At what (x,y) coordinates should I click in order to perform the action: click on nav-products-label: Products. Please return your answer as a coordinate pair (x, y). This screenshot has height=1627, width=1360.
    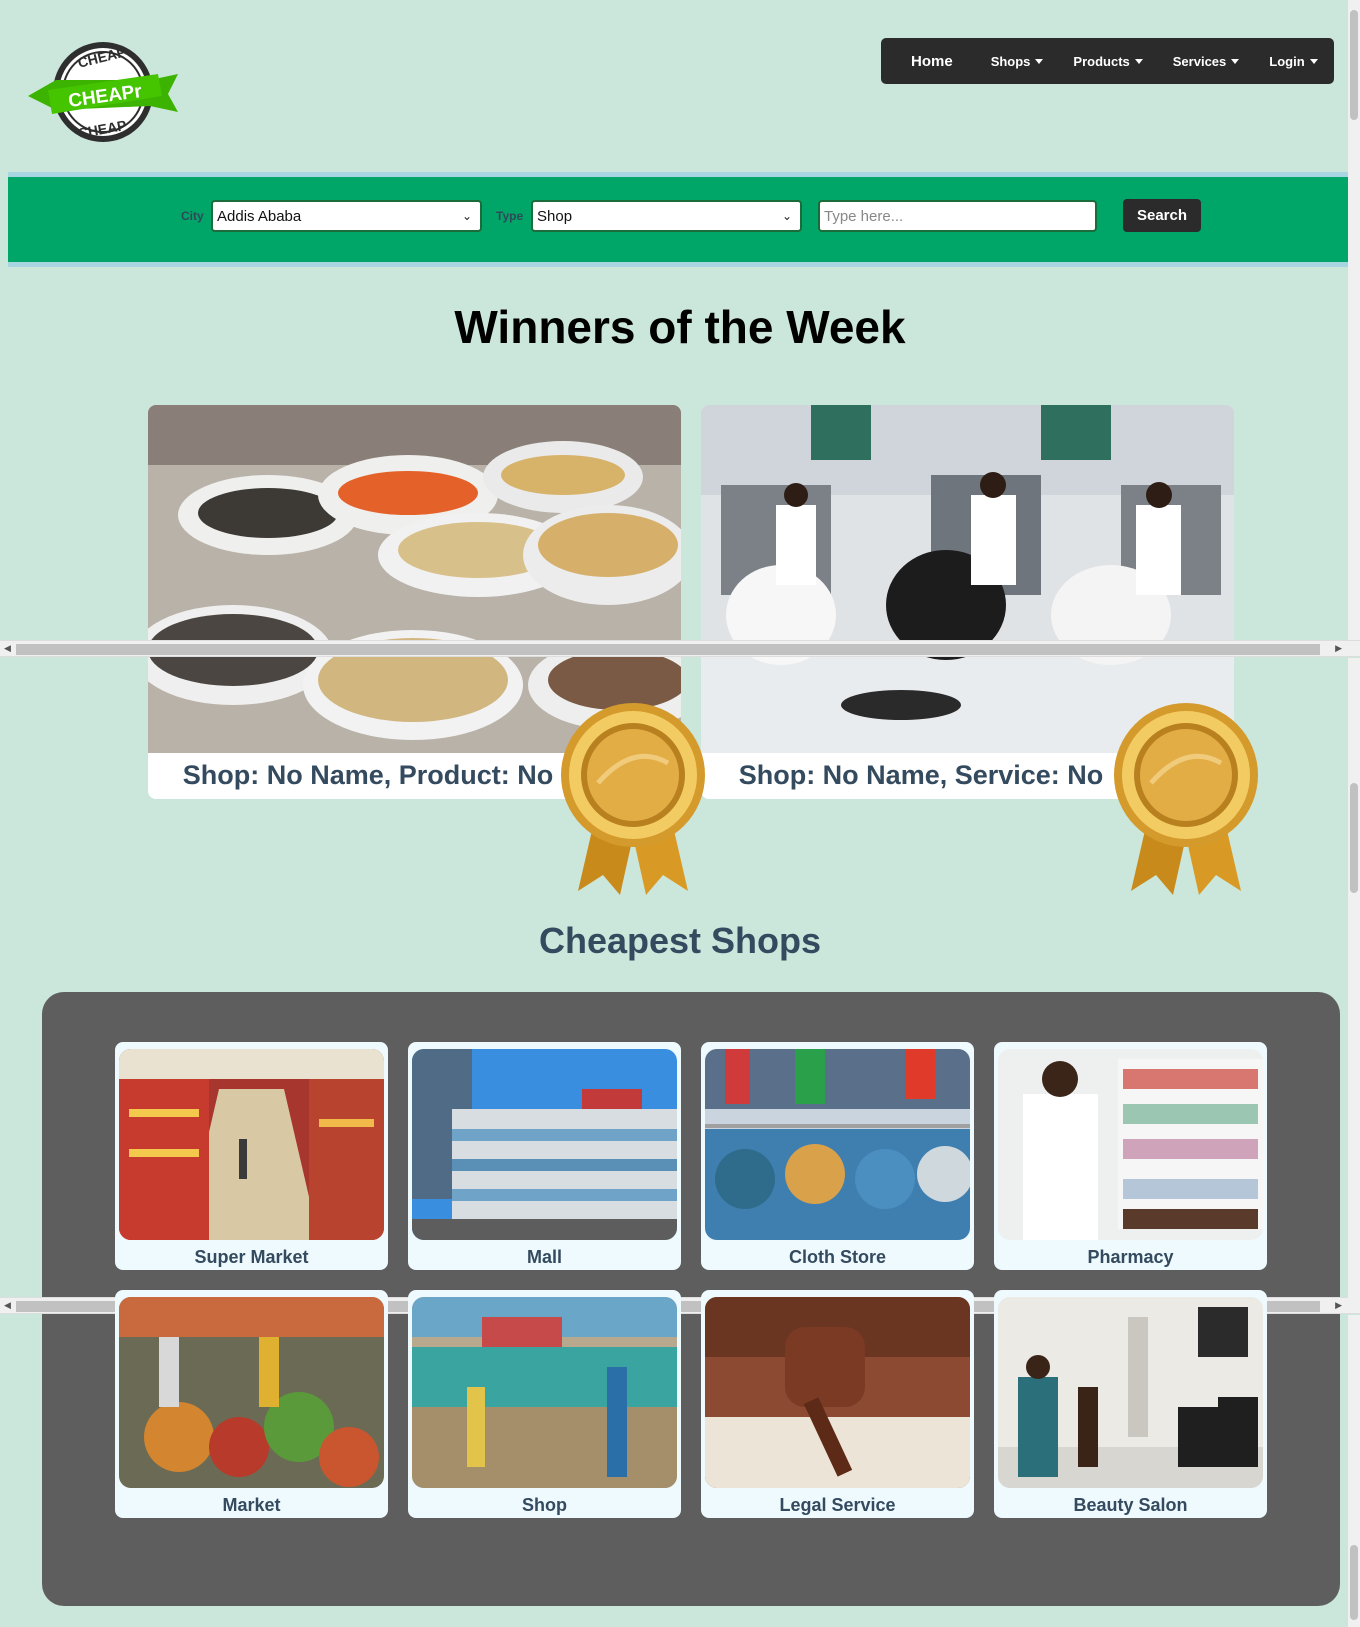
    Looking at the image, I should click on (1101, 61).